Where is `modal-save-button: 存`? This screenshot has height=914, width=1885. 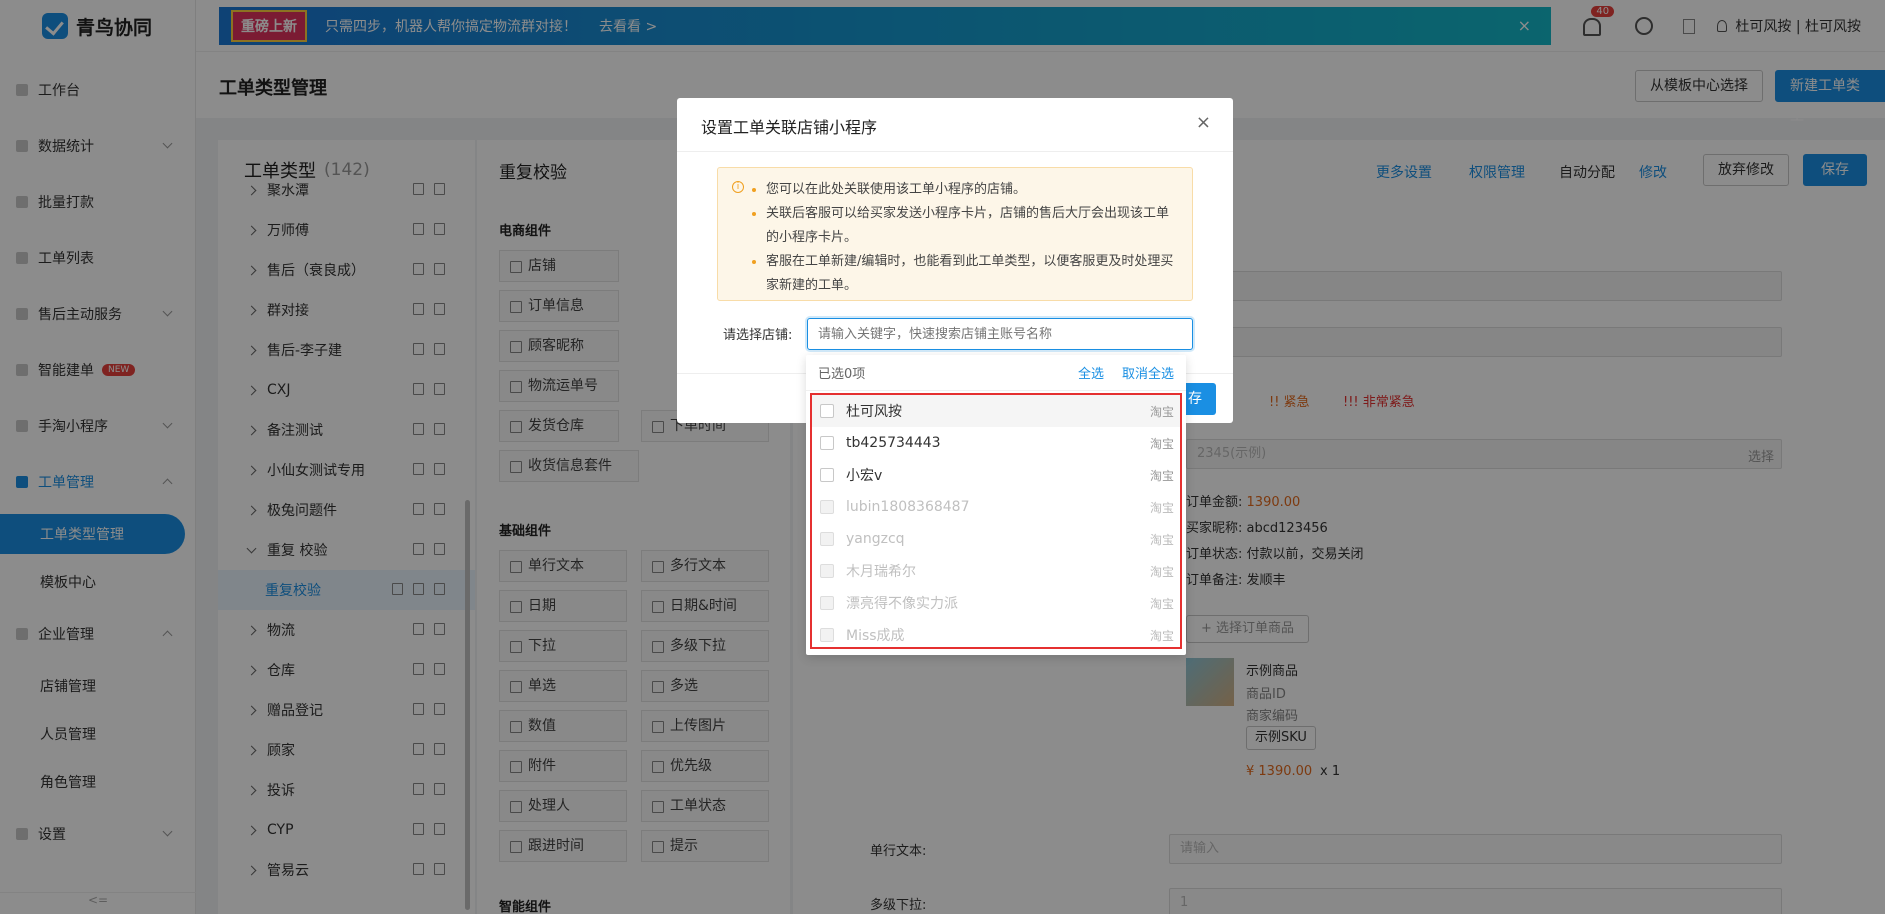 modal-save-button: 存 is located at coordinates (1200, 399).